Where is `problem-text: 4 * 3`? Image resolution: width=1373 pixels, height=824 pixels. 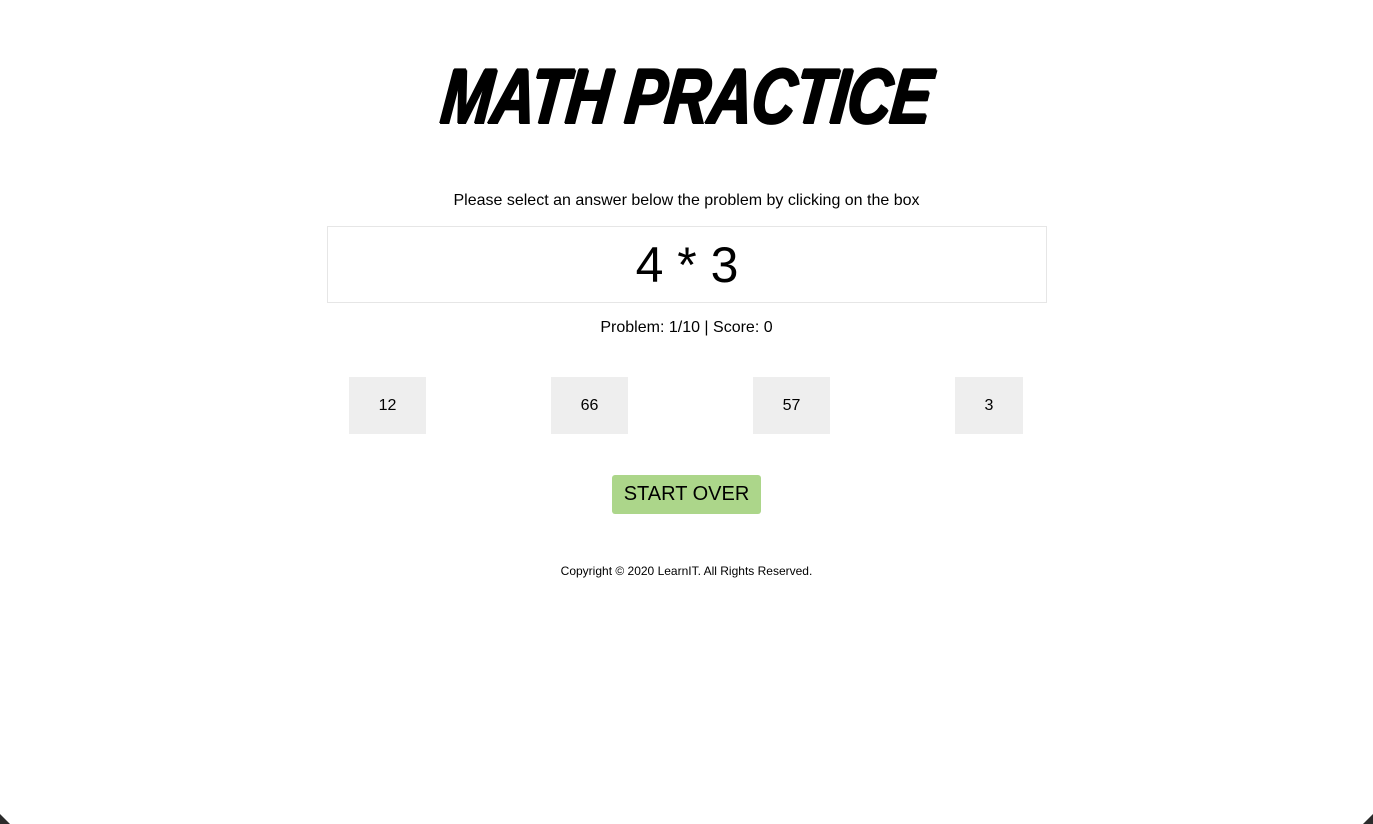 problem-text: 4 * 3 is located at coordinates (687, 264).